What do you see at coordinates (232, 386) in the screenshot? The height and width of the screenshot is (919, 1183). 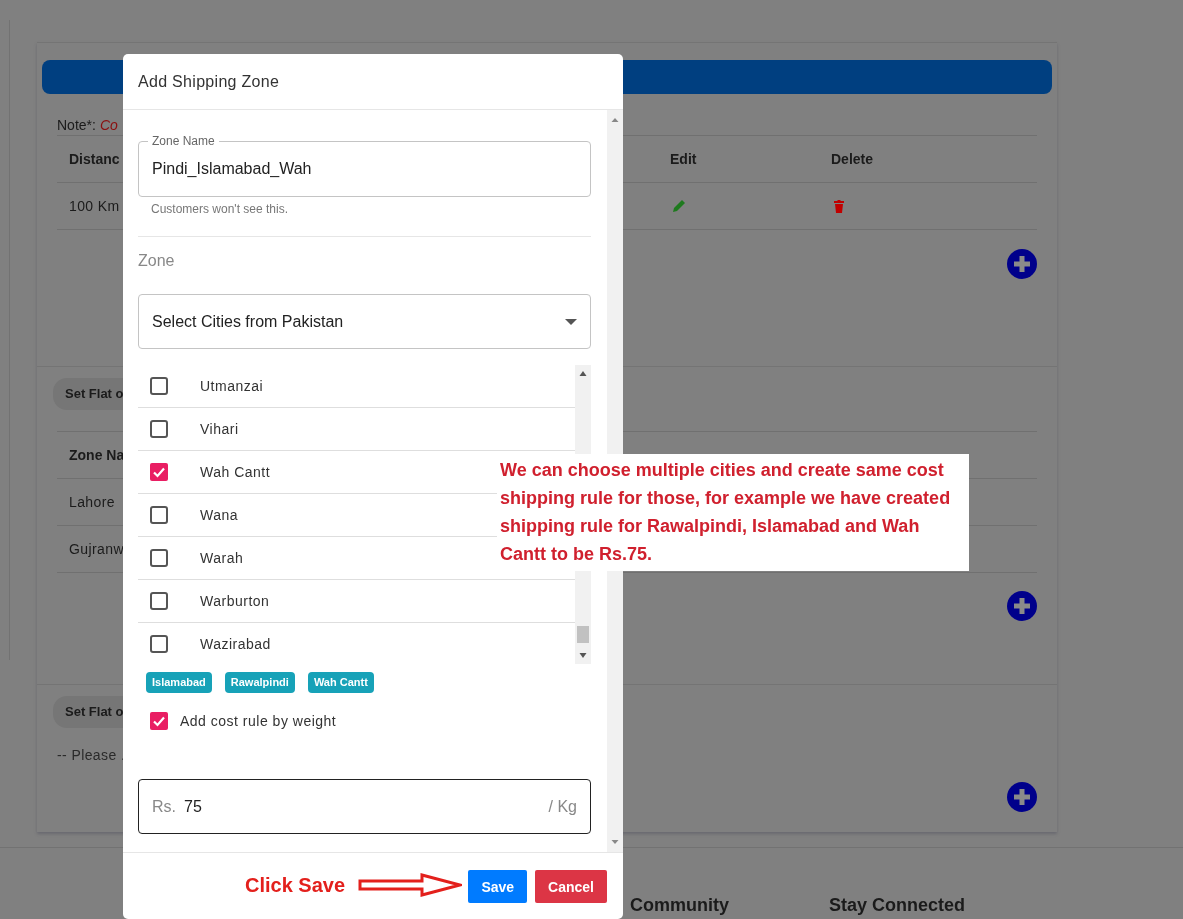 I see `city-option: Utmanzai` at bounding box center [232, 386].